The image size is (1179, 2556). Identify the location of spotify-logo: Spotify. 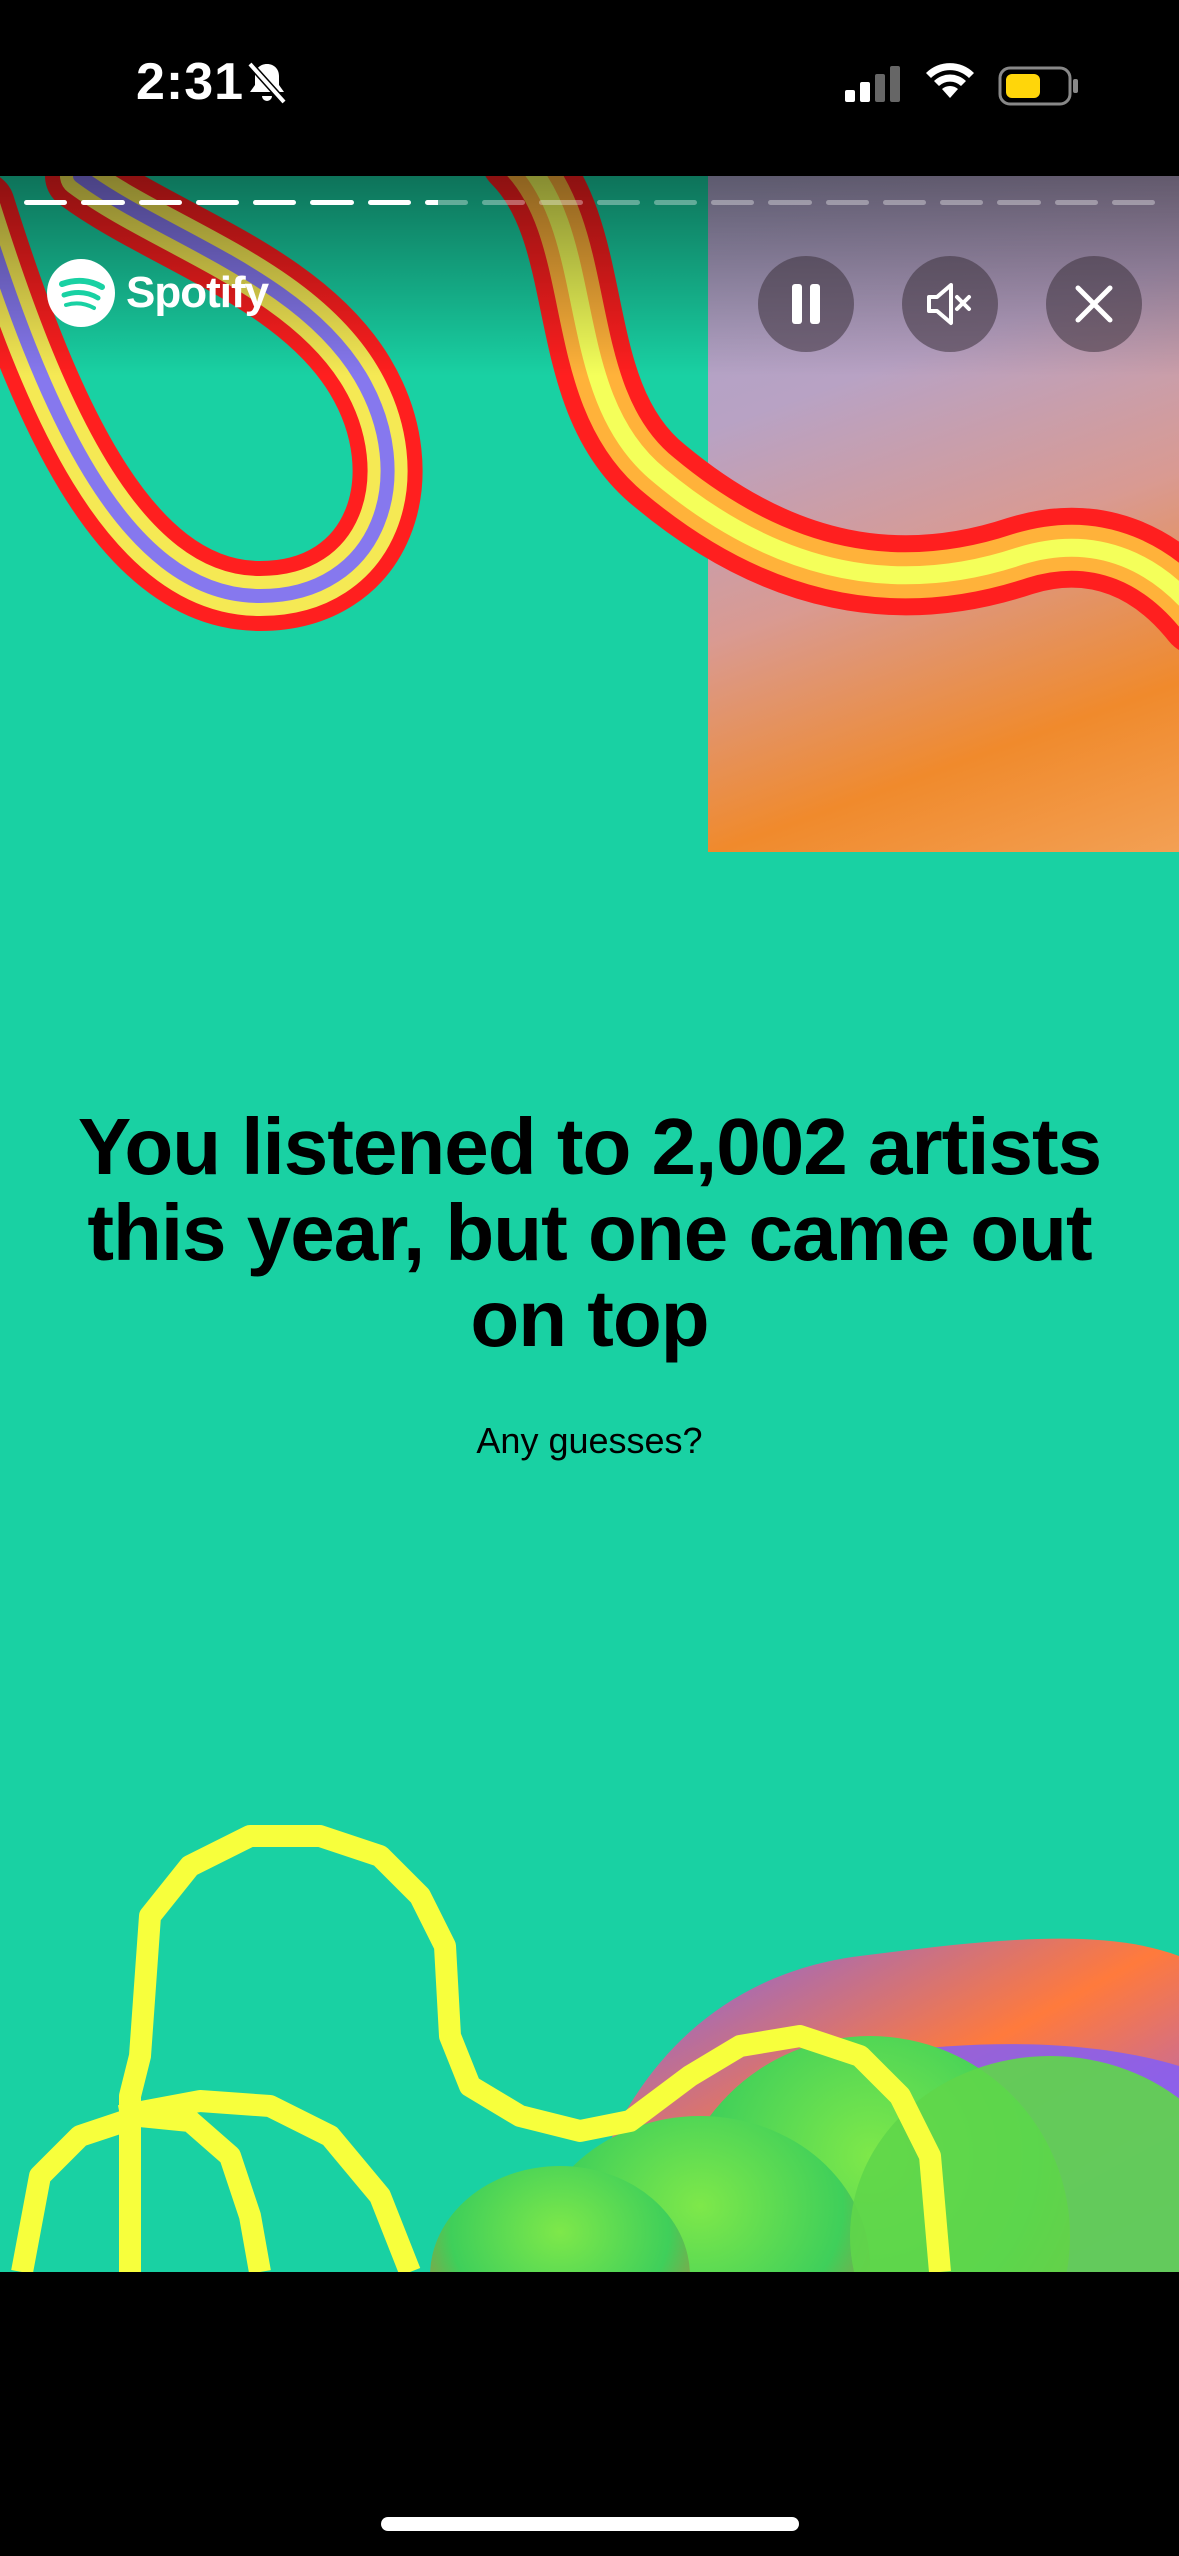
(157, 293).